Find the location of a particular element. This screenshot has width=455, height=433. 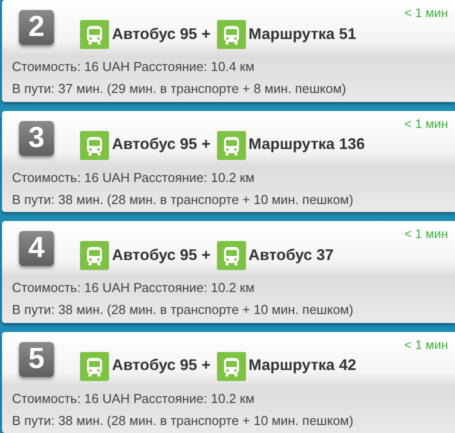

transport-label: Маршрутка 42 is located at coordinates (302, 366).